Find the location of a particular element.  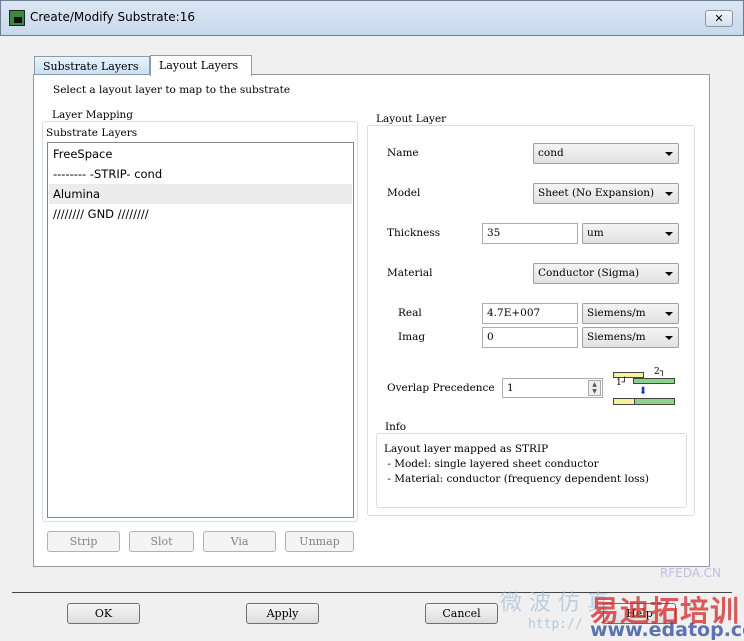

material-label: Material is located at coordinates (410, 273).